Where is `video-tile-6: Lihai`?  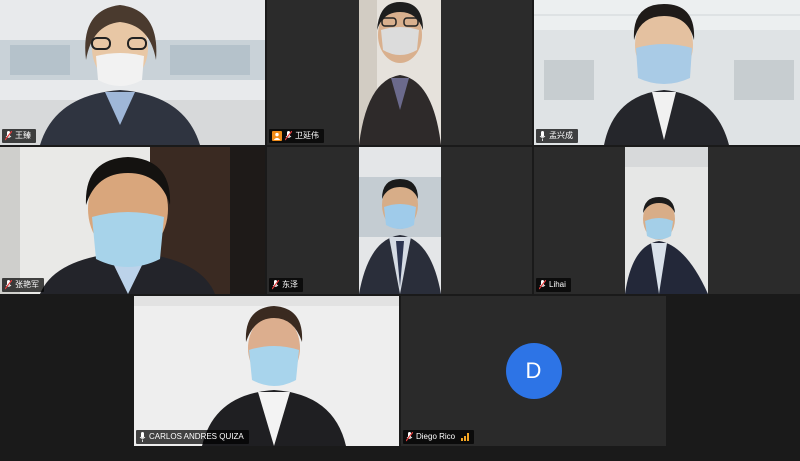 video-tile-6: Lihai is located at coordinates (667, 220).